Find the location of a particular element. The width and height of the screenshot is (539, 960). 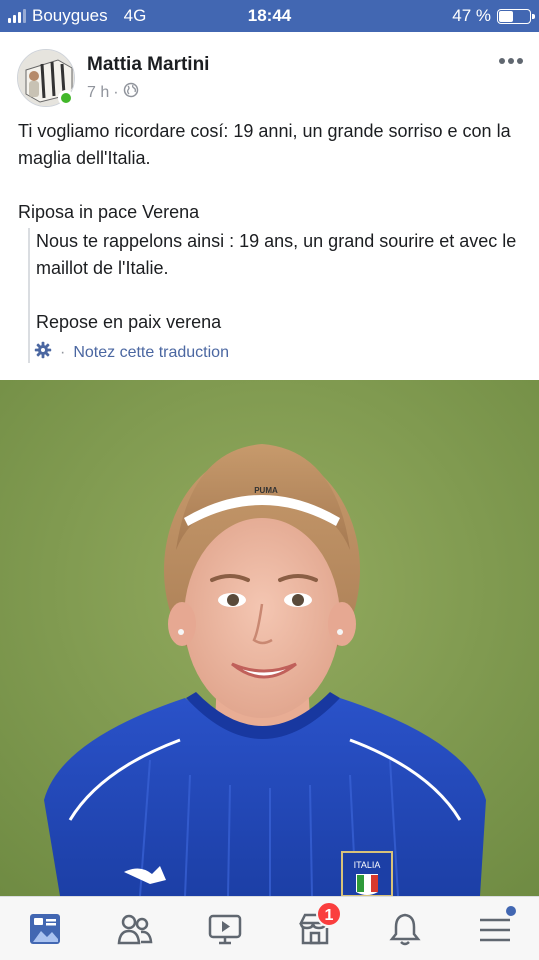

status-right: 47 % is located at coordinates (493, 16).